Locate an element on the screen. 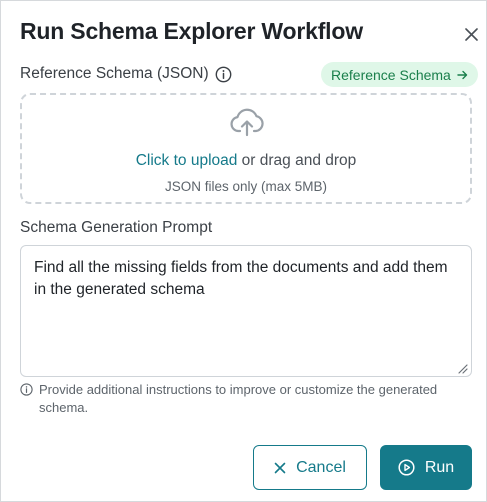  cloud-upload-icon is located at coordinates (247, 122).